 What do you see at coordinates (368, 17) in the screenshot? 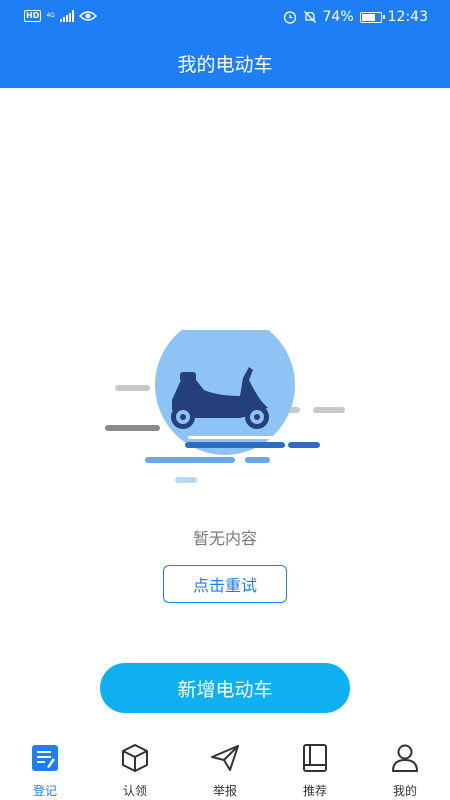
I see `battery-fill` at bounding box center [368, 17].